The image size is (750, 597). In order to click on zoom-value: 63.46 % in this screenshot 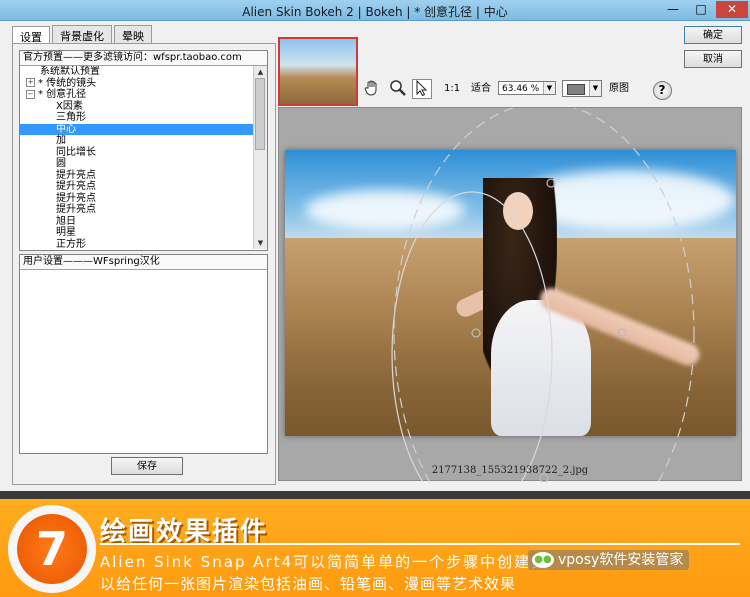, I will do `click(521, 89)`.